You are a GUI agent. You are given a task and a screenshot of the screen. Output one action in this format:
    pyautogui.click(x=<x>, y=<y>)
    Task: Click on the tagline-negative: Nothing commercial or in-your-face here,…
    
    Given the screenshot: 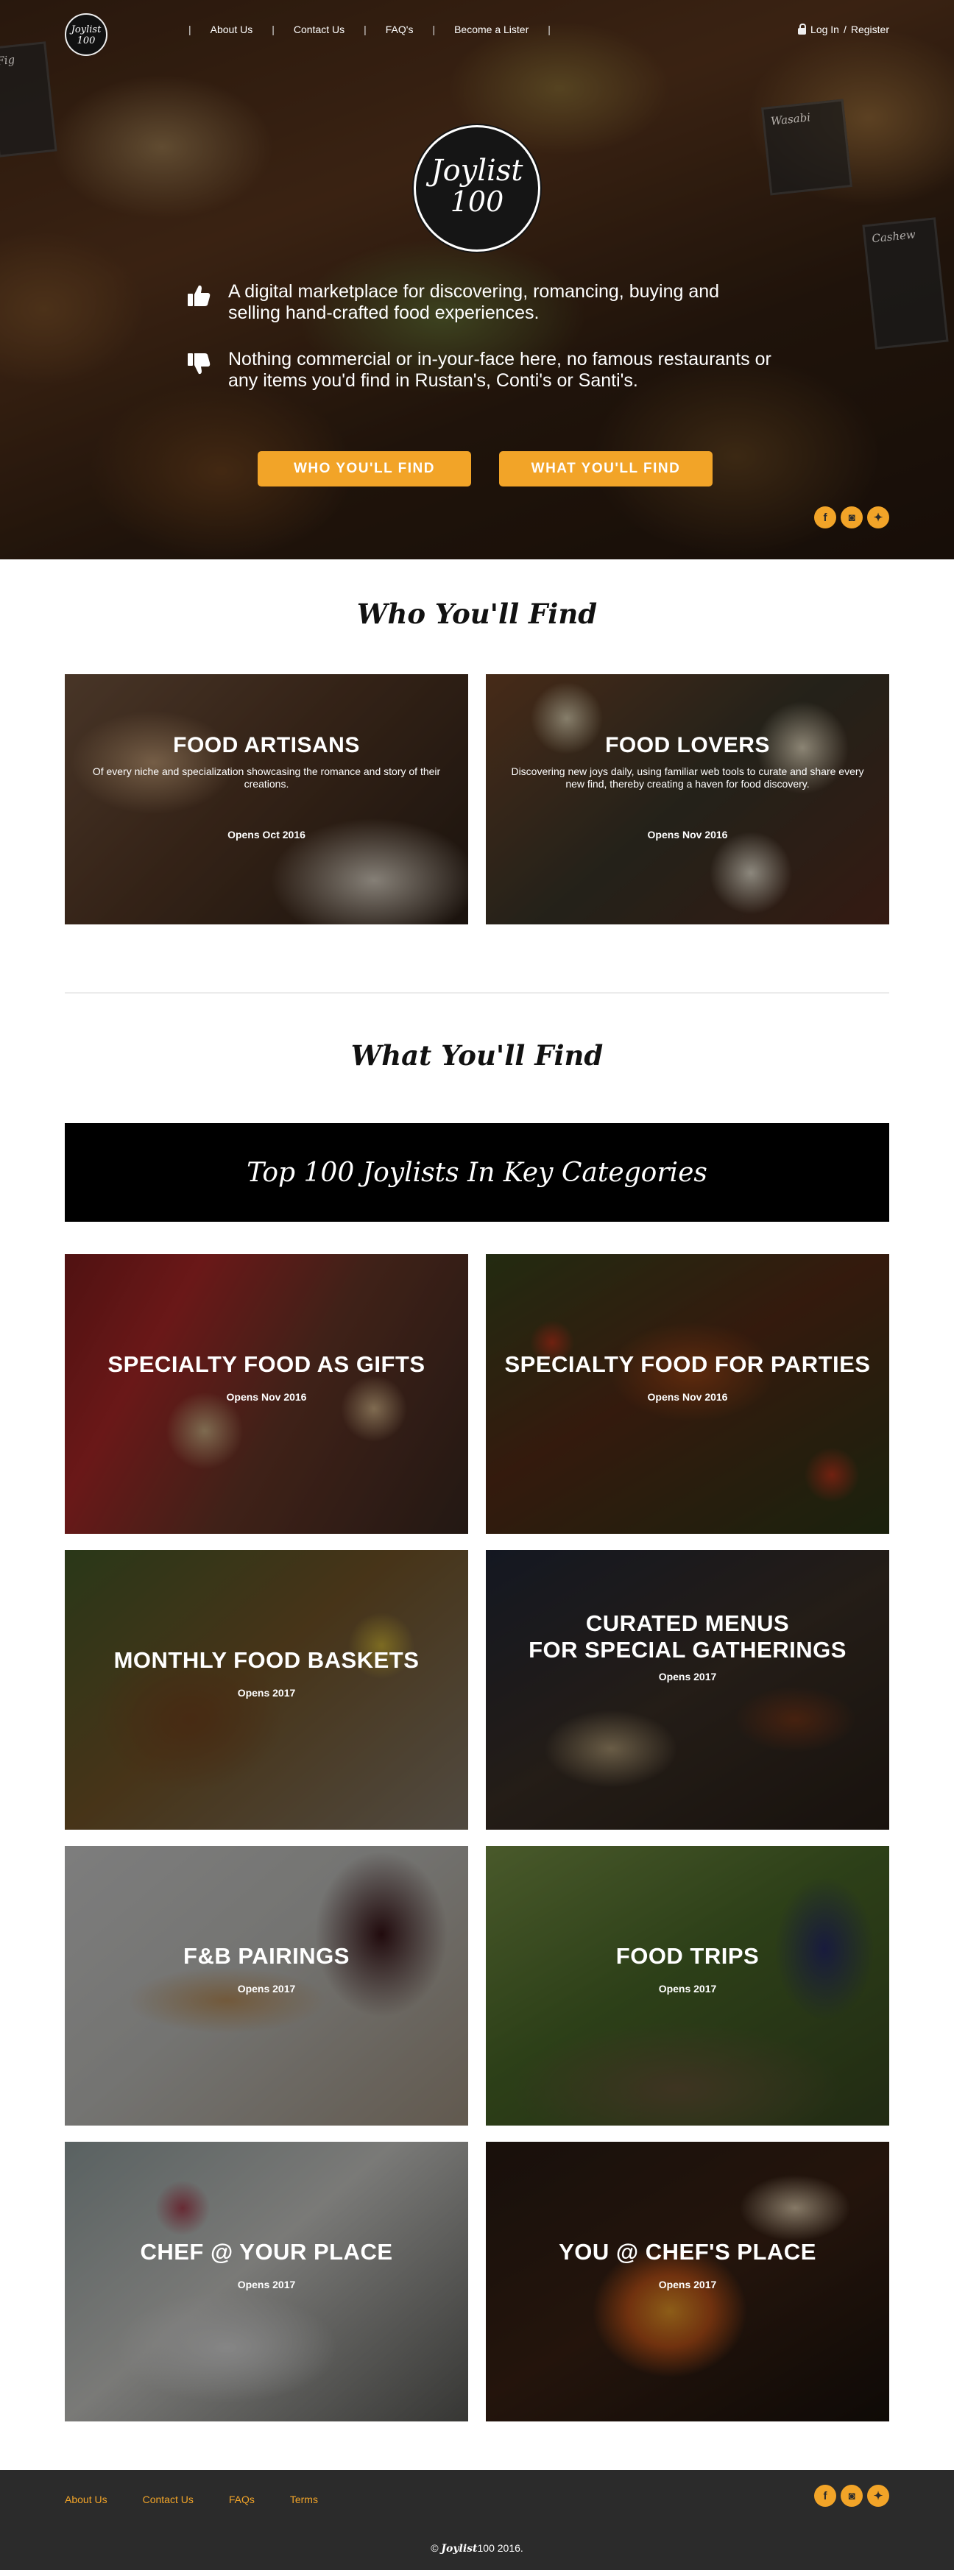 What is the action you would take?
    pyautogui.click(x=480, y=370)
    